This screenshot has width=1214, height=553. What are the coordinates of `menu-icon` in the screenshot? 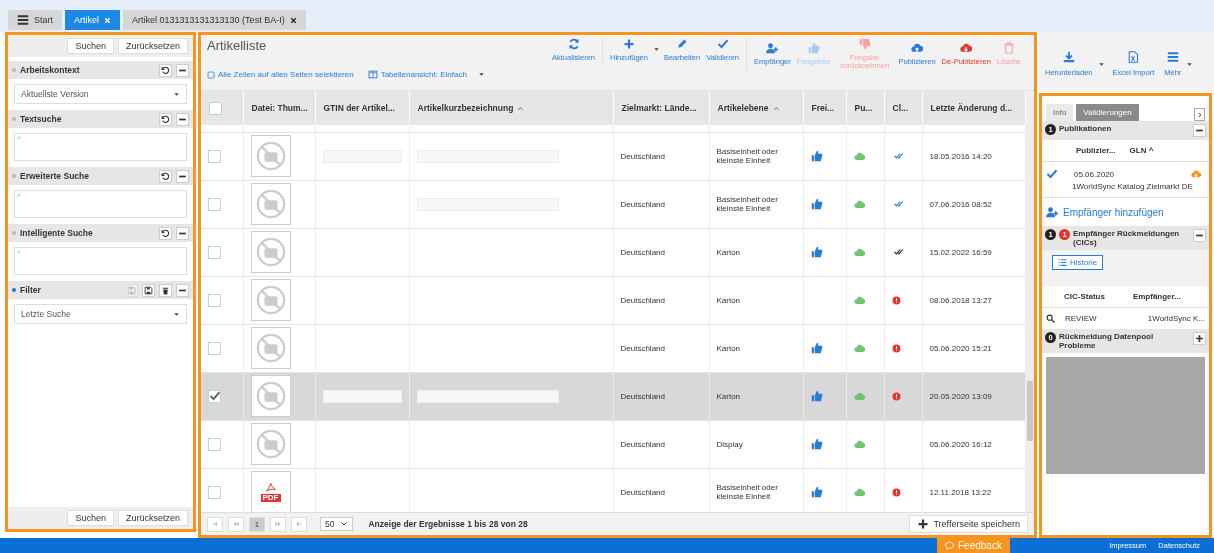 It's located at (23, 20).